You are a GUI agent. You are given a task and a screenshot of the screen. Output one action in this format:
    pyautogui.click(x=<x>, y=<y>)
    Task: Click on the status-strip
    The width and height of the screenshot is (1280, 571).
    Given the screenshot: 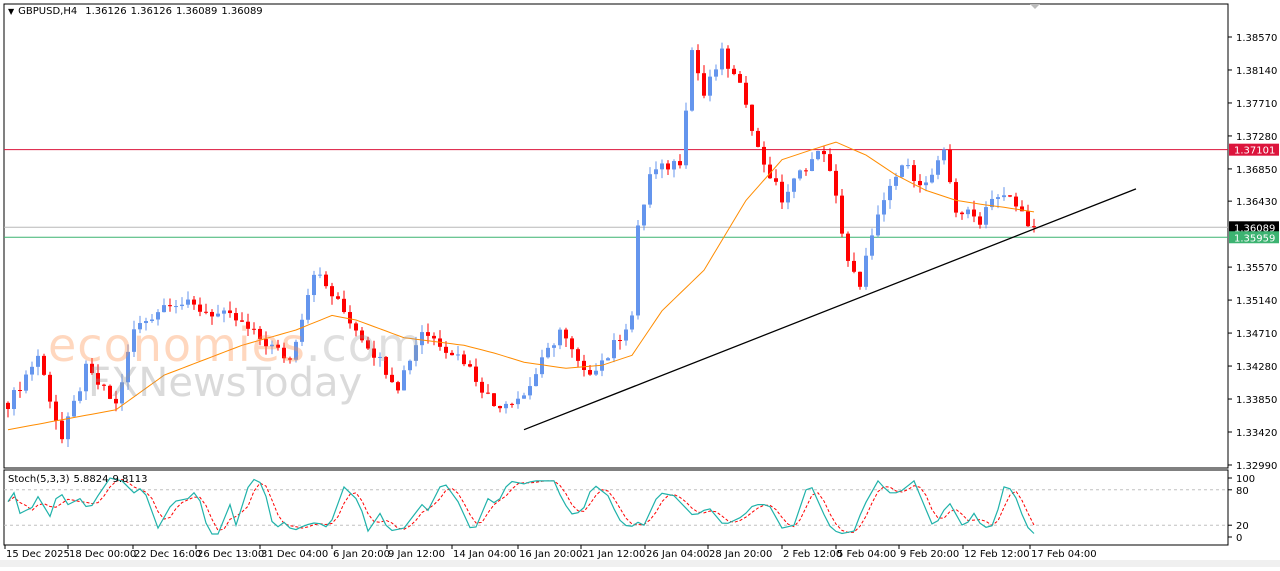 What is the action you would take?
    pyautogui.click(x=640, y=563)
    